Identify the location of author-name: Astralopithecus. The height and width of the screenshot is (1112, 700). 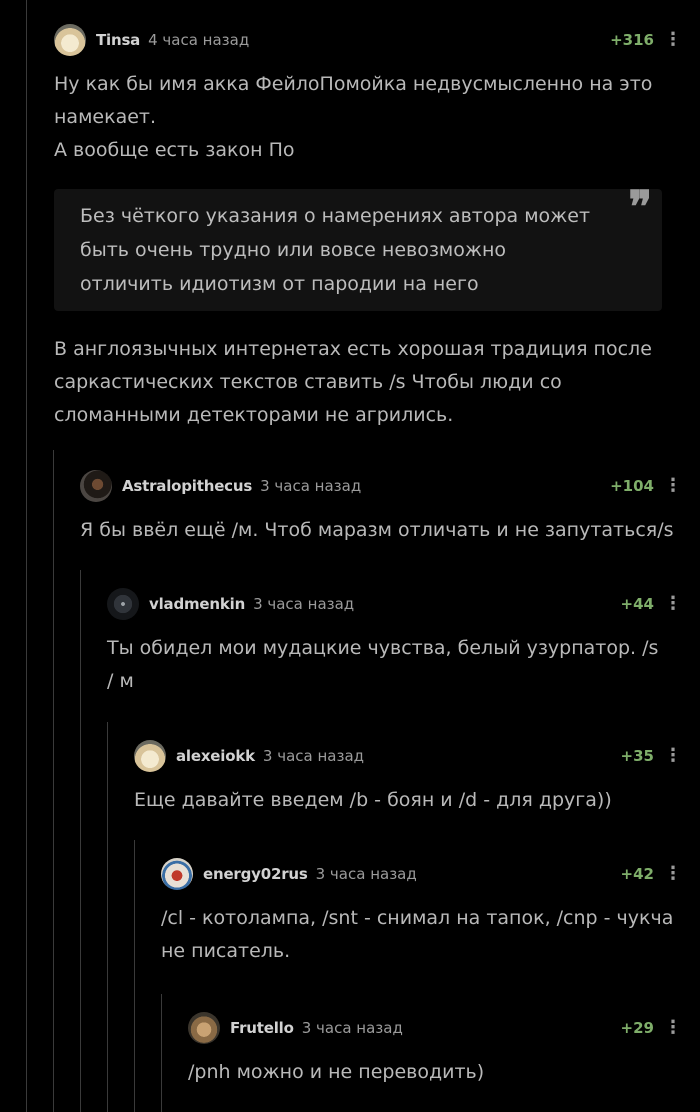
(187, 486).